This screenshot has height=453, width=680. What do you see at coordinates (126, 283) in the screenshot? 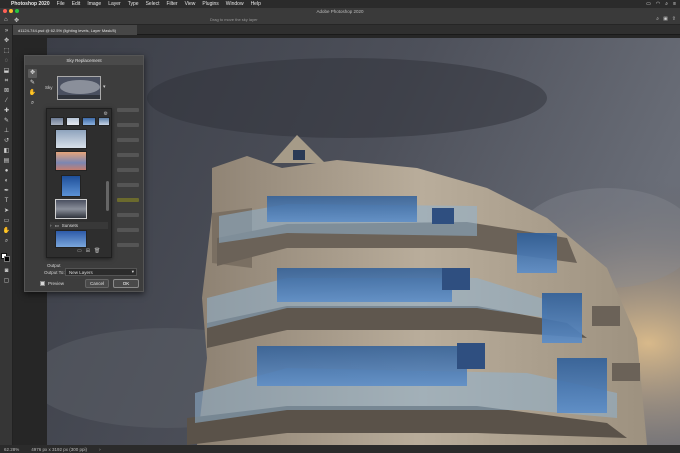
I see `ok-button: OK` at bounding box center [126, 283].